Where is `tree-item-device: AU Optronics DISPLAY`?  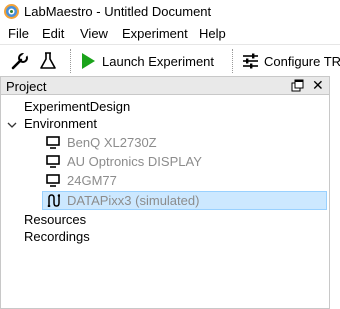 tree-item-device: AU Optronics DISPLAY is located at coordinates (164, 162).